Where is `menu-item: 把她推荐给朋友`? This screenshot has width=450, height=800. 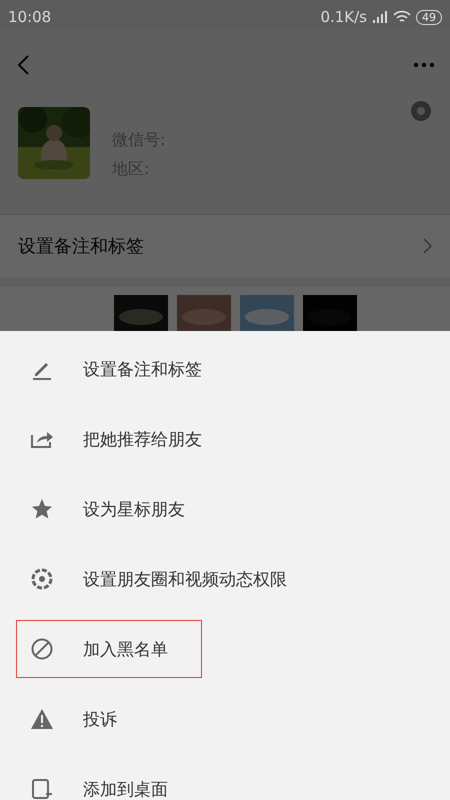
menu-item: 把她推荐给朋友 is located at coordinates (115, 439).